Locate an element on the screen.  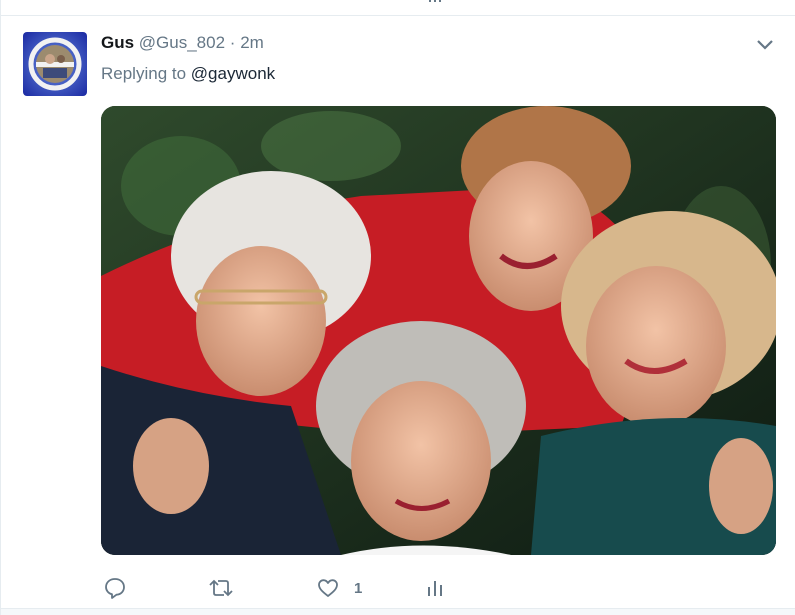
reply-button is located at coordinates (115, 588).